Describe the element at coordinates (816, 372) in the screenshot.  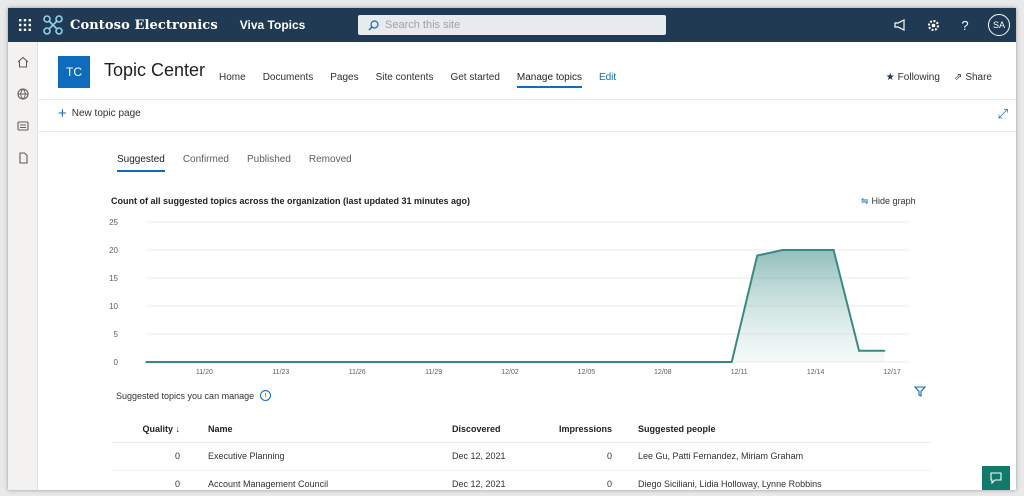
I see `x-tick-label: 12/14` at that location.